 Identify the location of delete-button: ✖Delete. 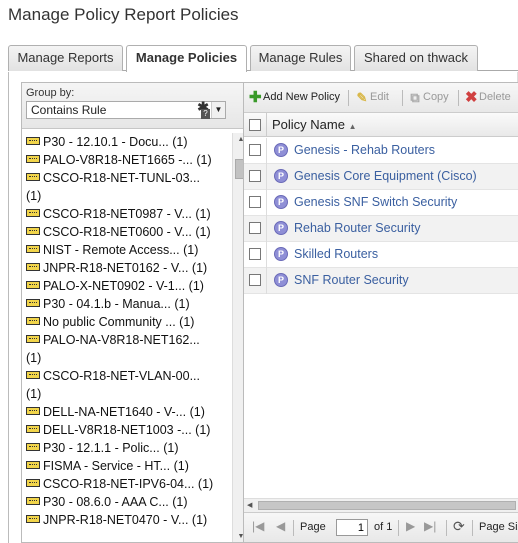
(488, 97).